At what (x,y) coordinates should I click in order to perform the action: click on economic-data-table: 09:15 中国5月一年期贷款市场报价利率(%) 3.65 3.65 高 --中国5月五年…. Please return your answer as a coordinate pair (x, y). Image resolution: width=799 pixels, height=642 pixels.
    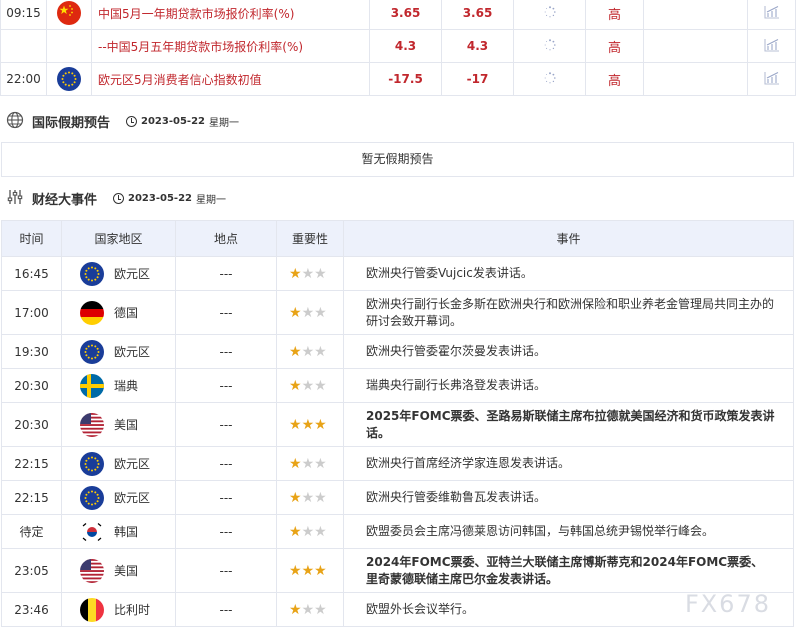
    Looking at the image, I should click on (398, 48).